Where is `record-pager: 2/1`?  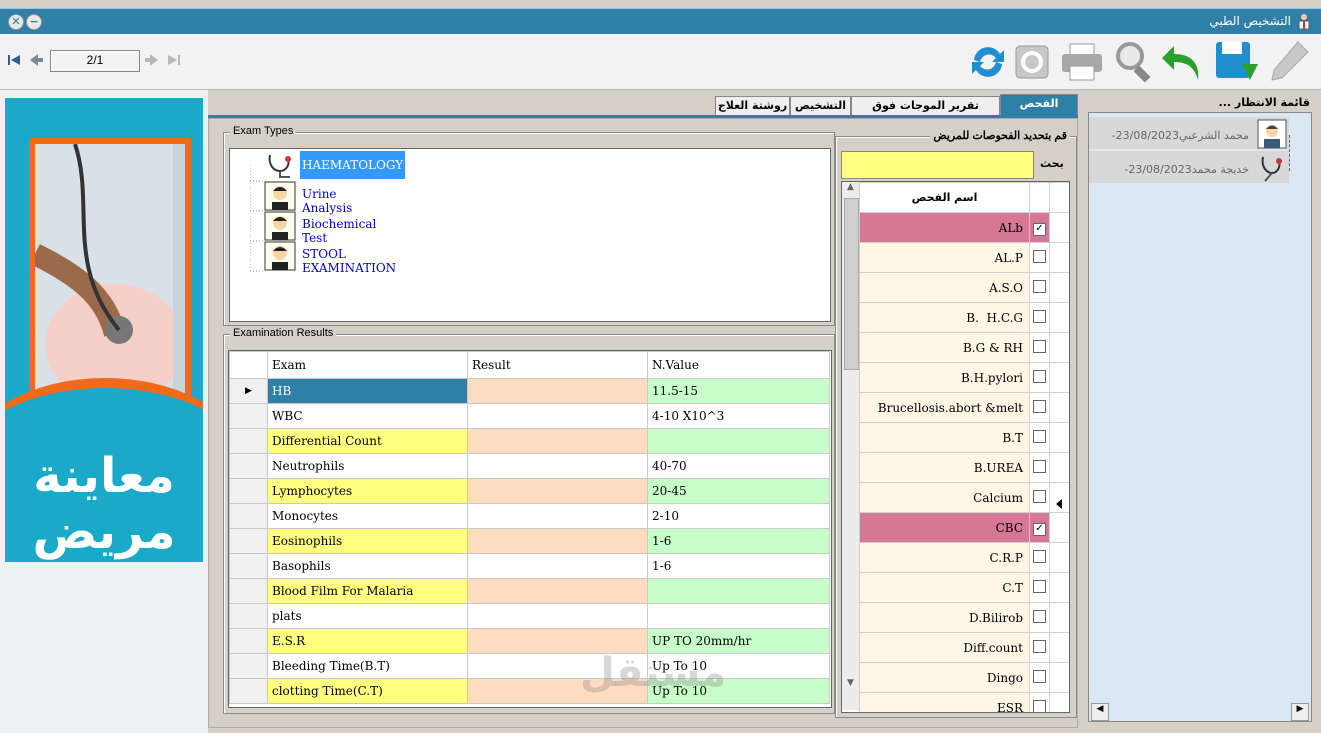 record-pager: 2/1 is located at coordinates (95, 61).